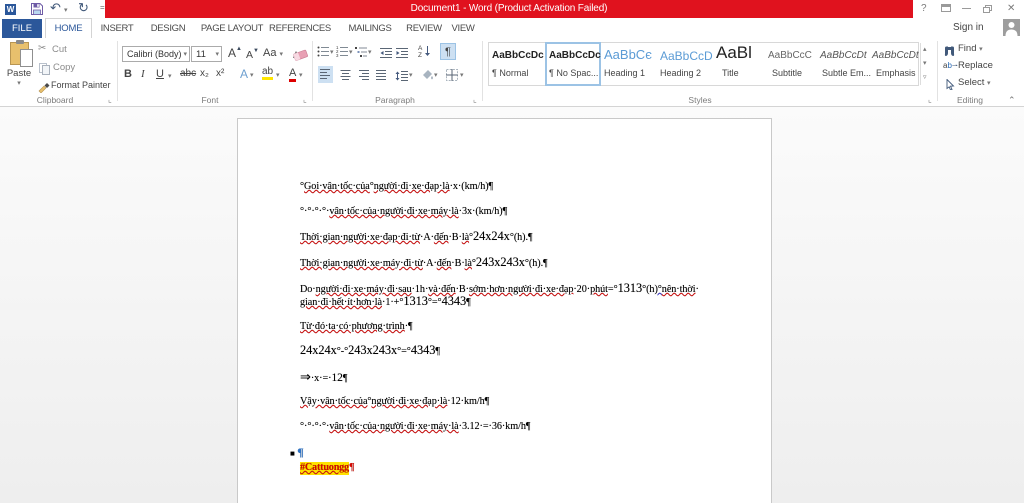 This screenshot has width=1024, height=503. Describe the element at coordinates (420, 48) in the screenshot. I see `svg-text: A` at that location.